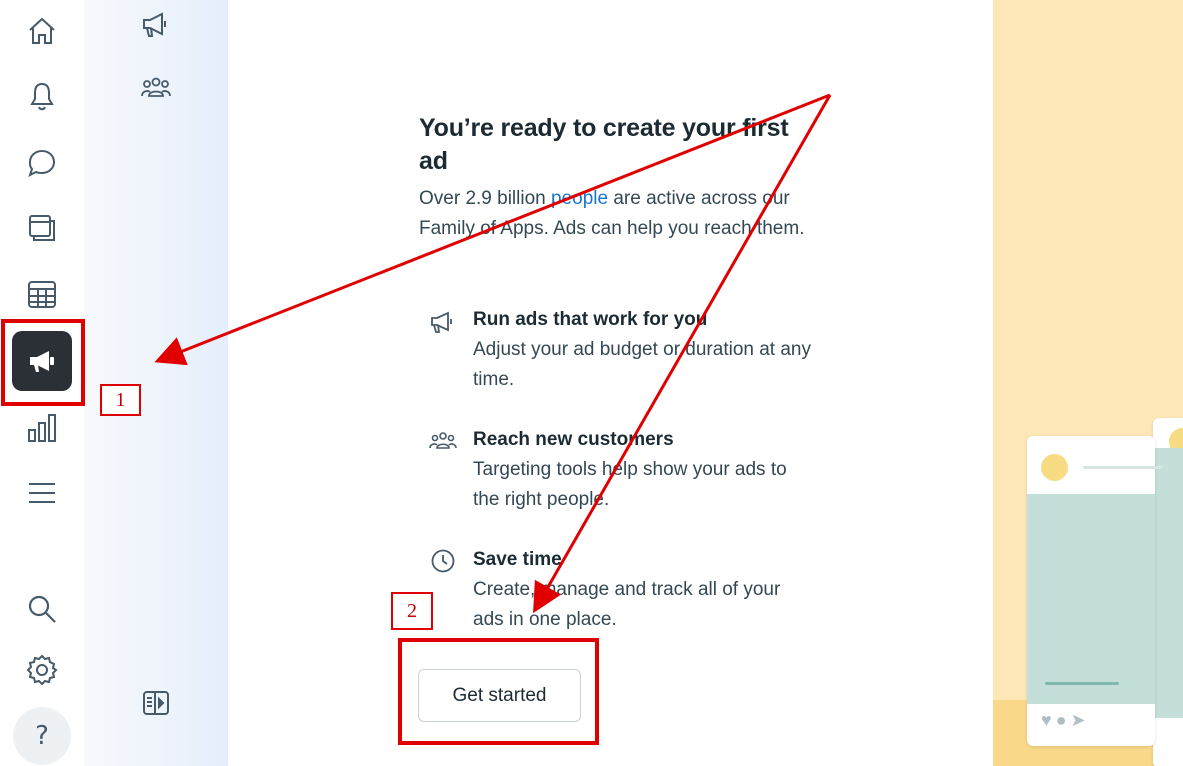  Describe the element at coordinates (573, 439) in the screenshot. I see `feature-heading: Reach new customers` at that location.